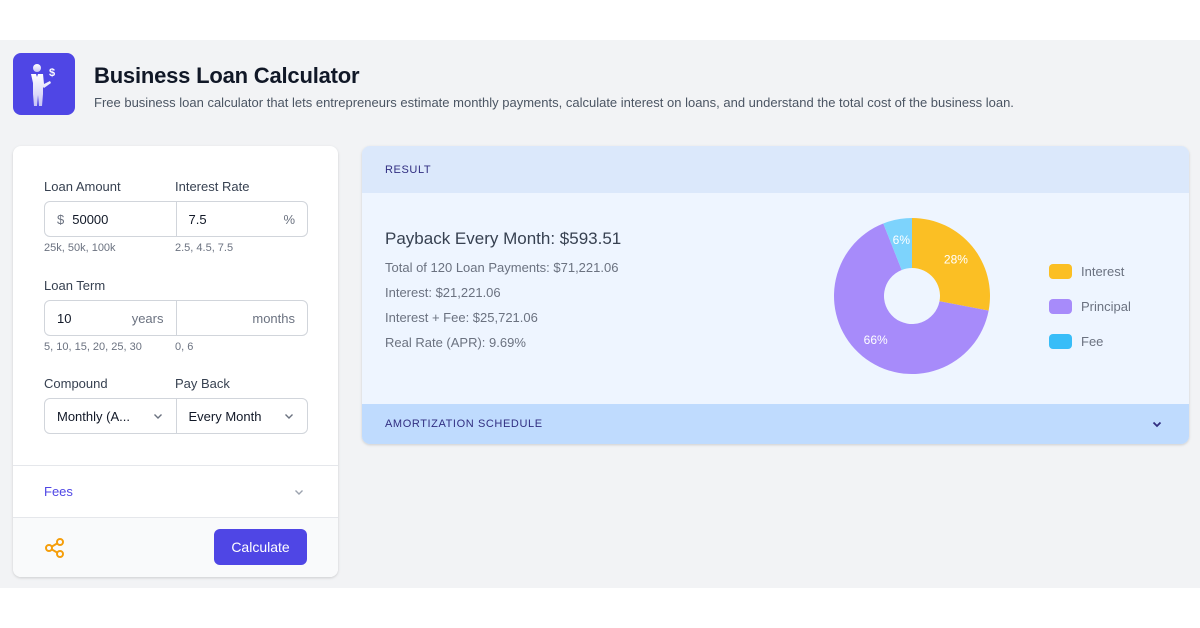 The width and height of the screenshot is (1200, 628). I want to click on compound-payback-group: Monthly (A... Every Month, so click(176, 416).